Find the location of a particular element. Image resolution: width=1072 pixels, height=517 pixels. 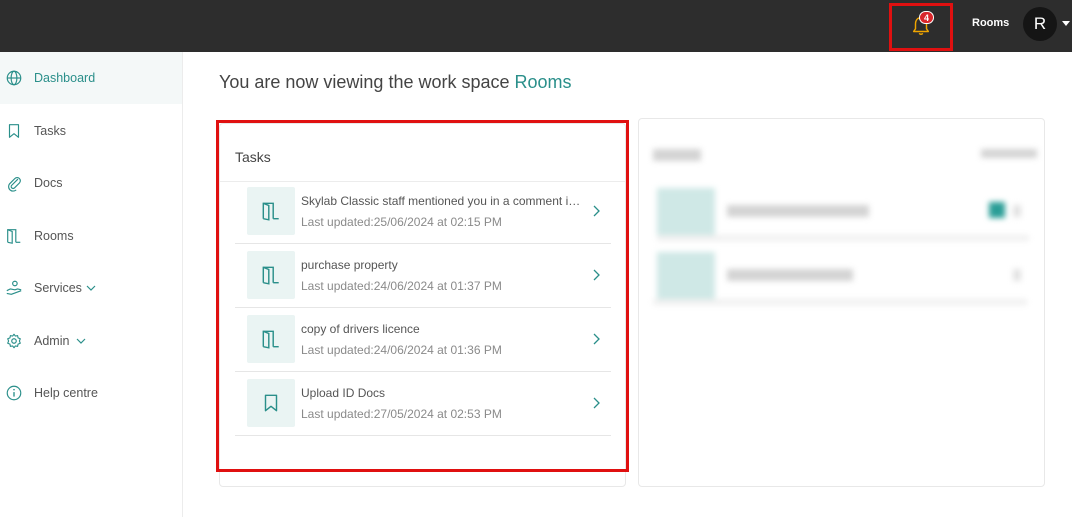

sidebar-item-help-centre: Help centre is located at coordinates (91, 393).